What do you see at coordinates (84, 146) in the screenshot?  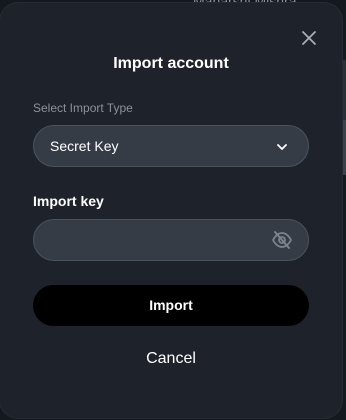 I see `import-type-selected-value: Secret Key` at bounding box center [84, 146].